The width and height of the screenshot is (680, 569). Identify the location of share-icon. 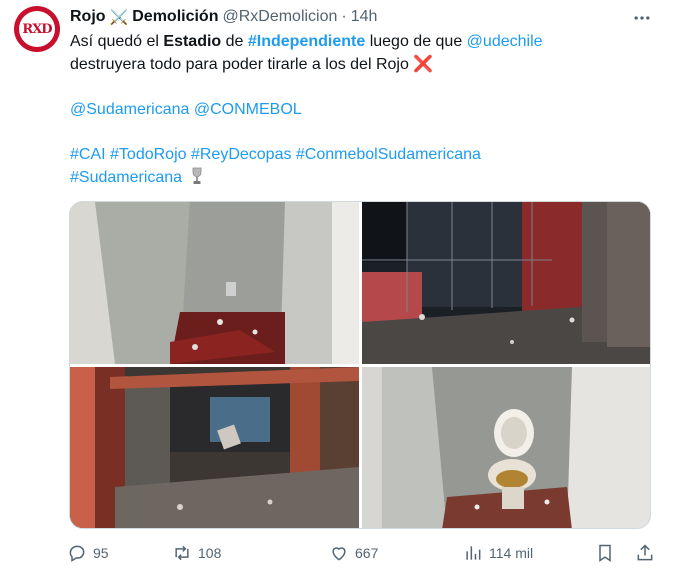
(645, 552).